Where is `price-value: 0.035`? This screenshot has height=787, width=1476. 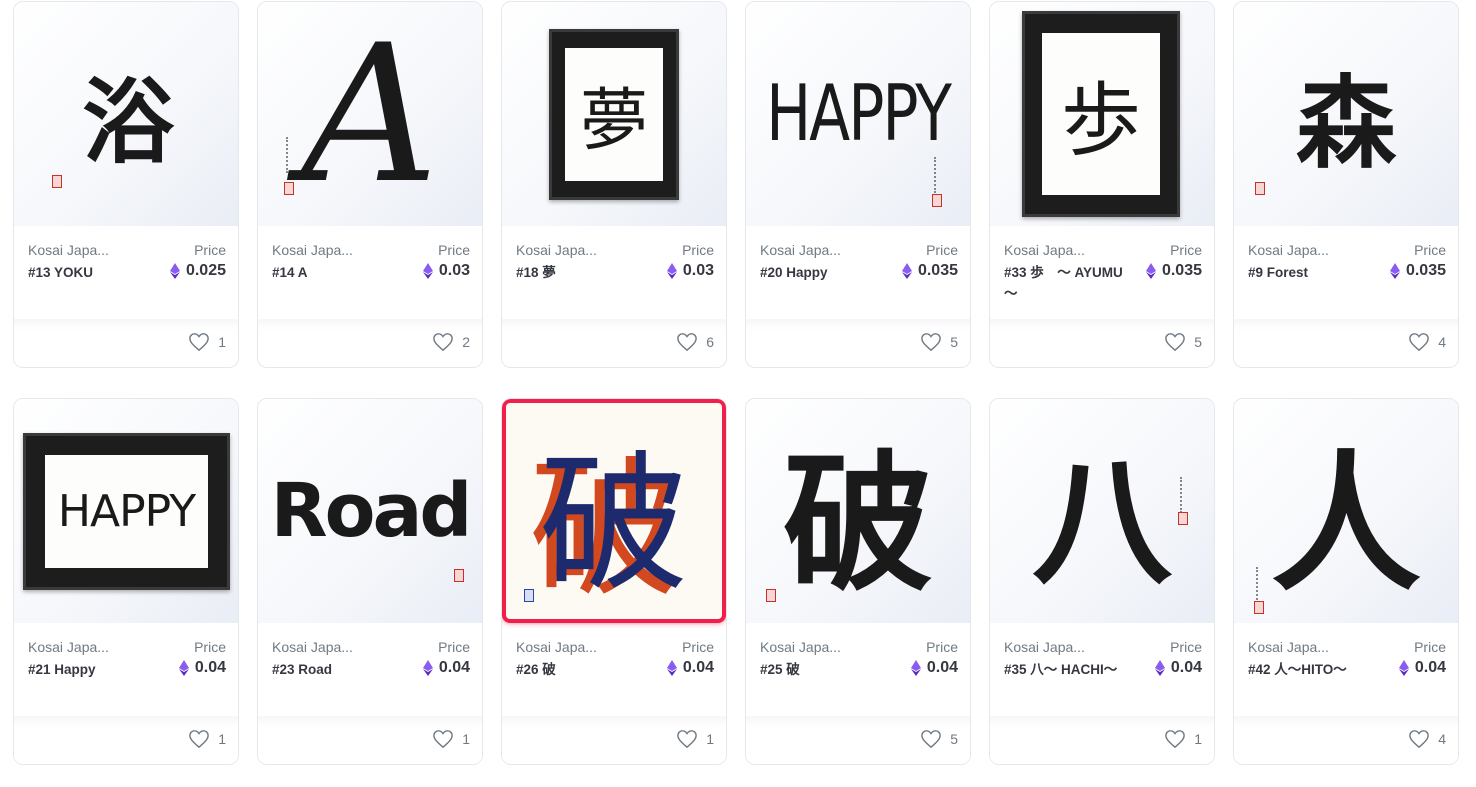
price-value: 0.035 is located at coordinates (1181, 270).